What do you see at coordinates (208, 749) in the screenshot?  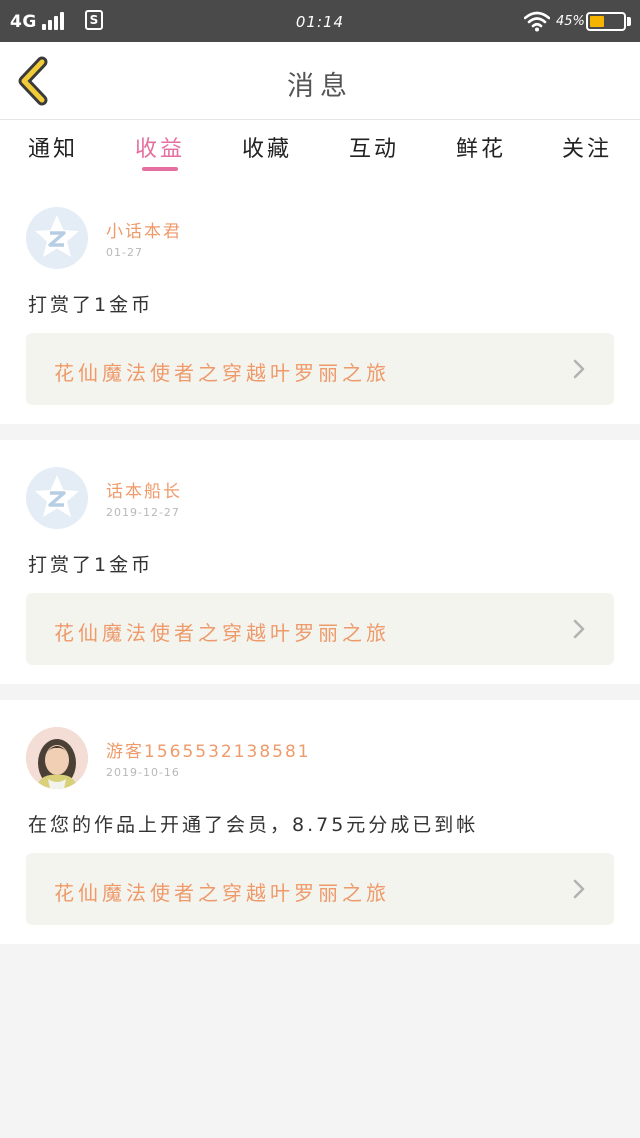 I see `sender-name: 游客1565532138581` at bounding box center [208, 749].